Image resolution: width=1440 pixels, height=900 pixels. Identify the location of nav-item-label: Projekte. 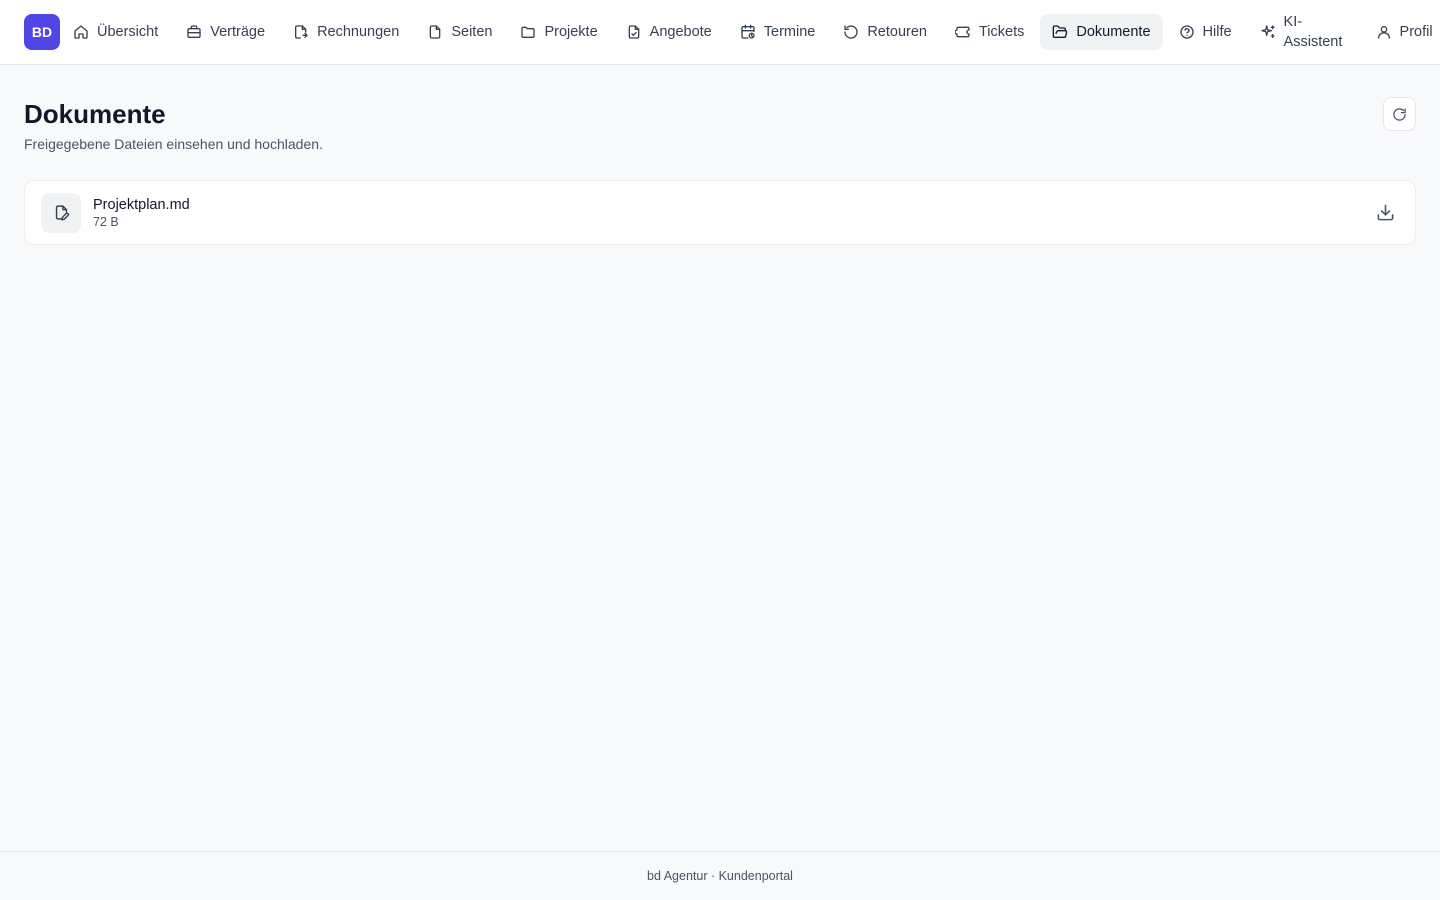
(571, 32).